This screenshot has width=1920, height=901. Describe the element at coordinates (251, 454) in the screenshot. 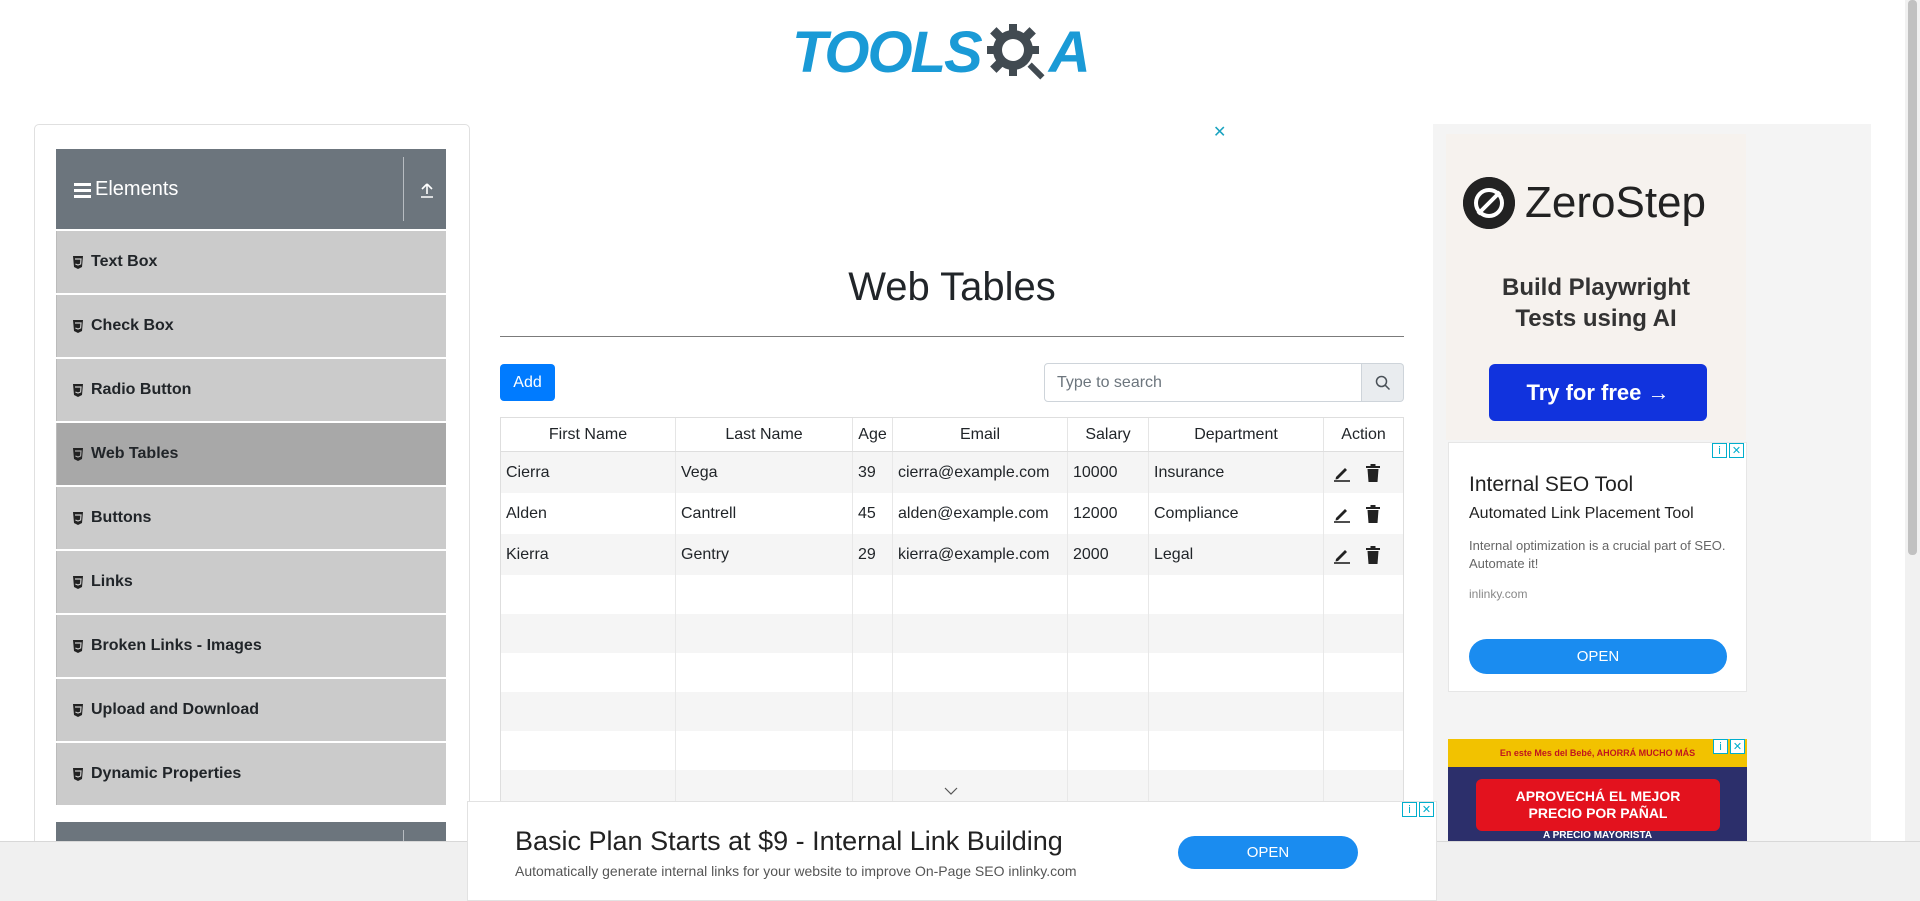

I see `sidebar-item-web-tables: Web Tables` at that location.